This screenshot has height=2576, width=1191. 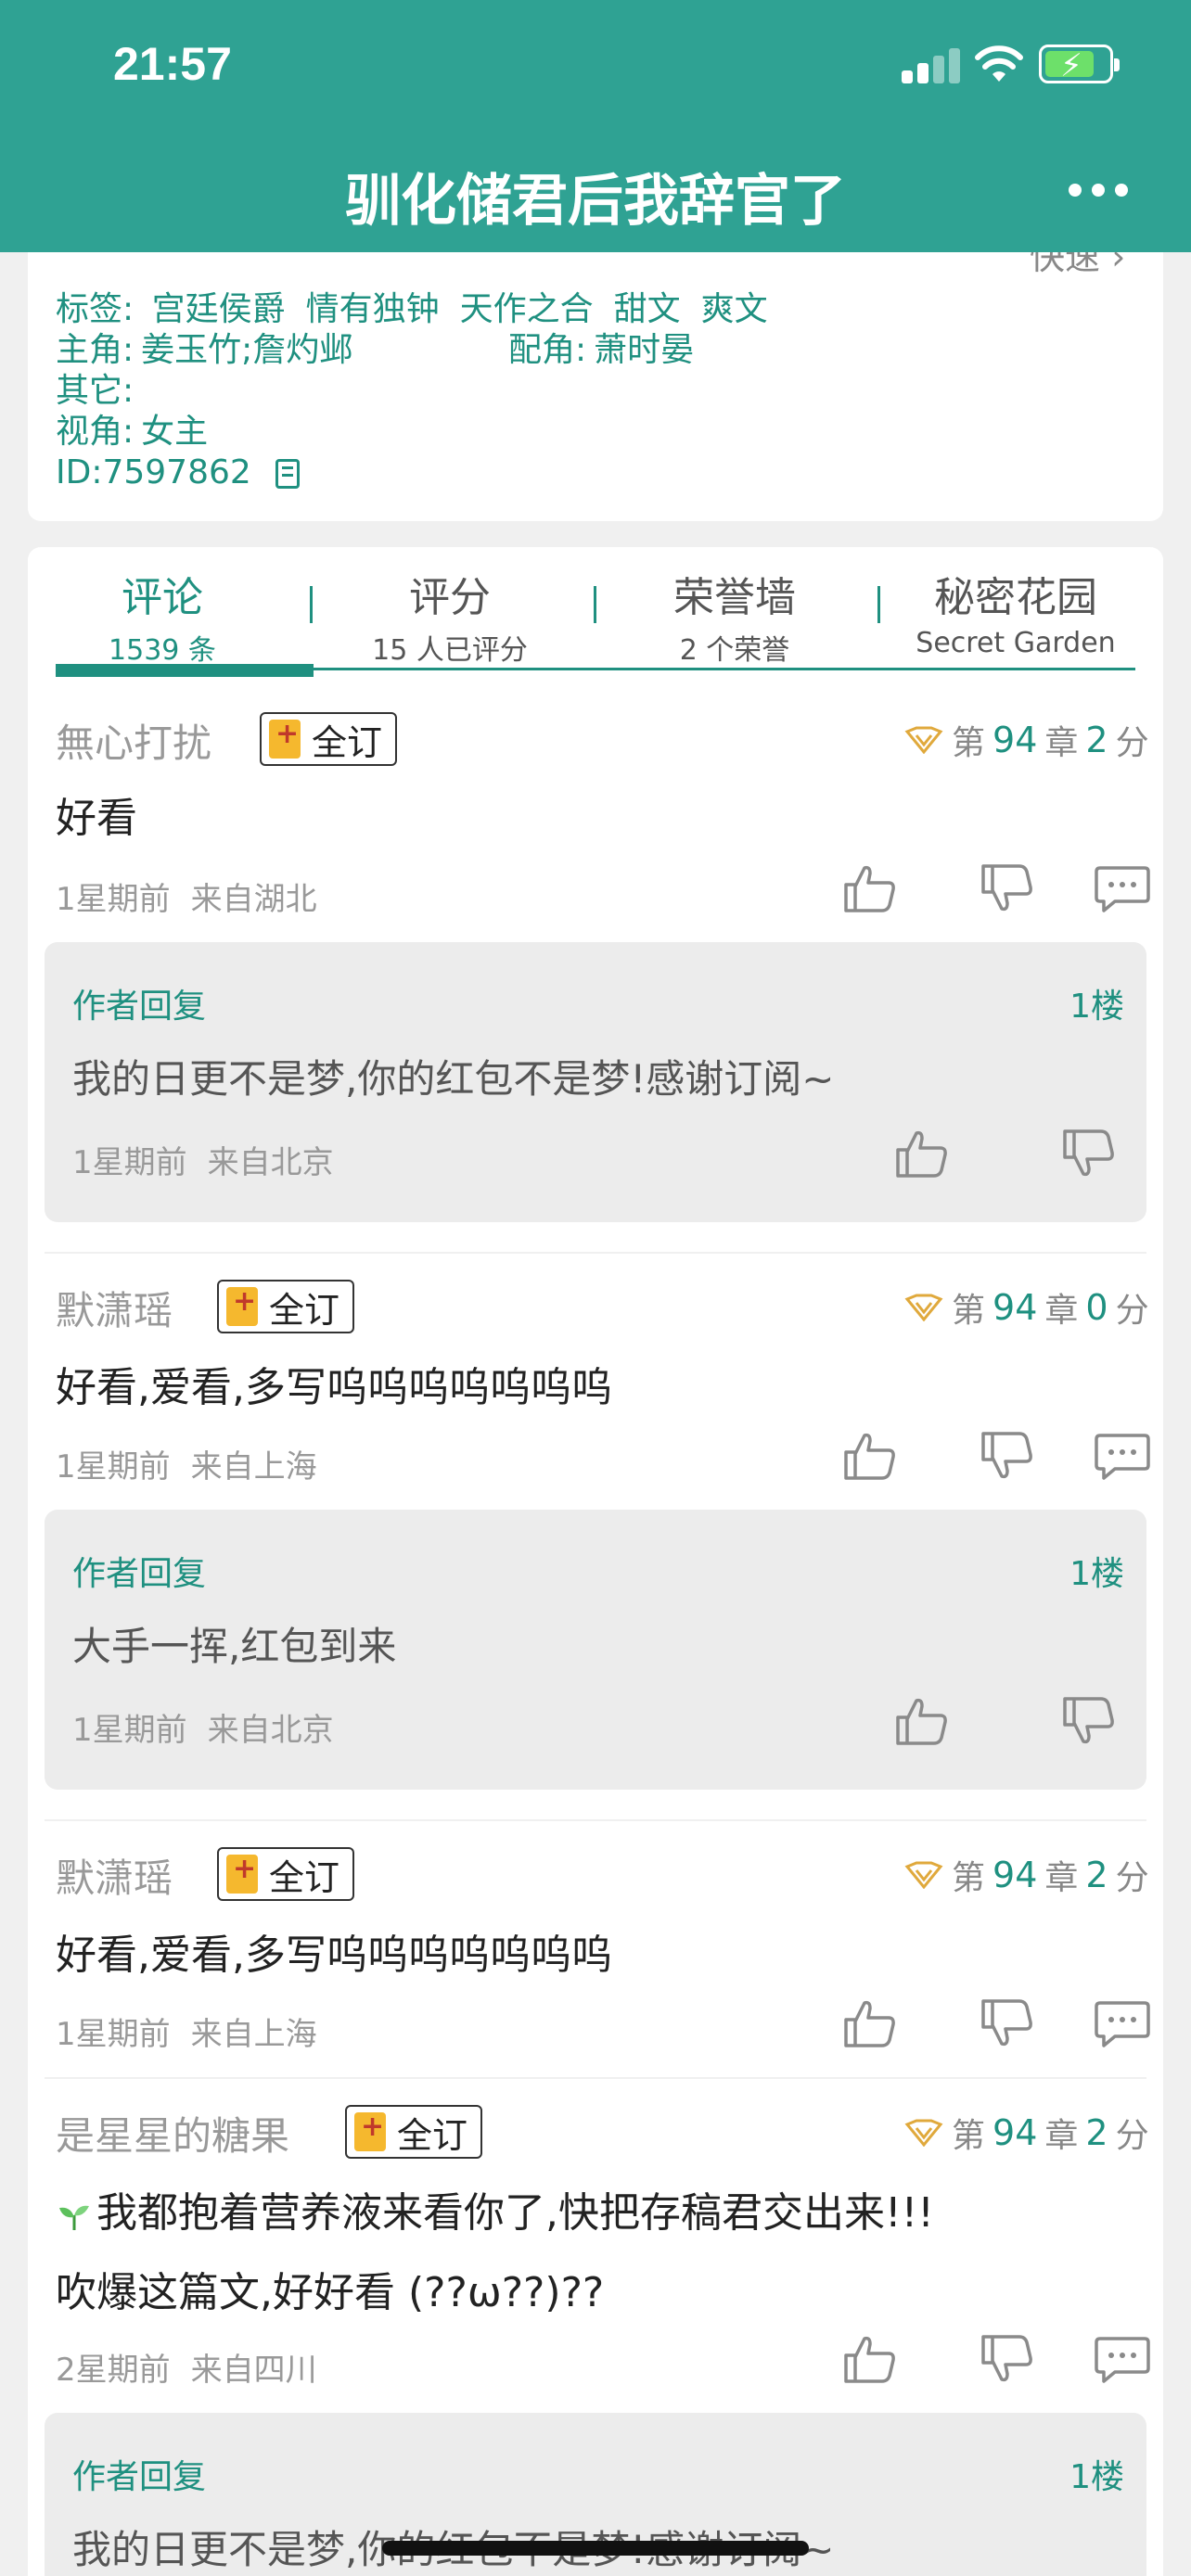 What do you see at coordinates (999, 64) in the screenshot?
I see `wifi-icon` at bounding box center [999, 64].